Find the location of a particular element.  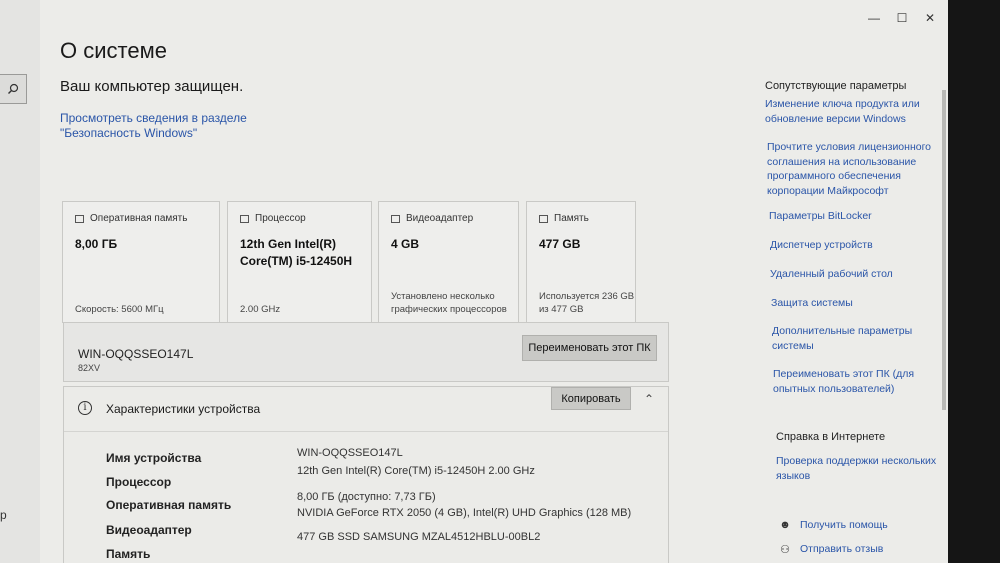

spec-value-device-name: WIN-OQQSSEO147L is located at coordinates (350, 453).